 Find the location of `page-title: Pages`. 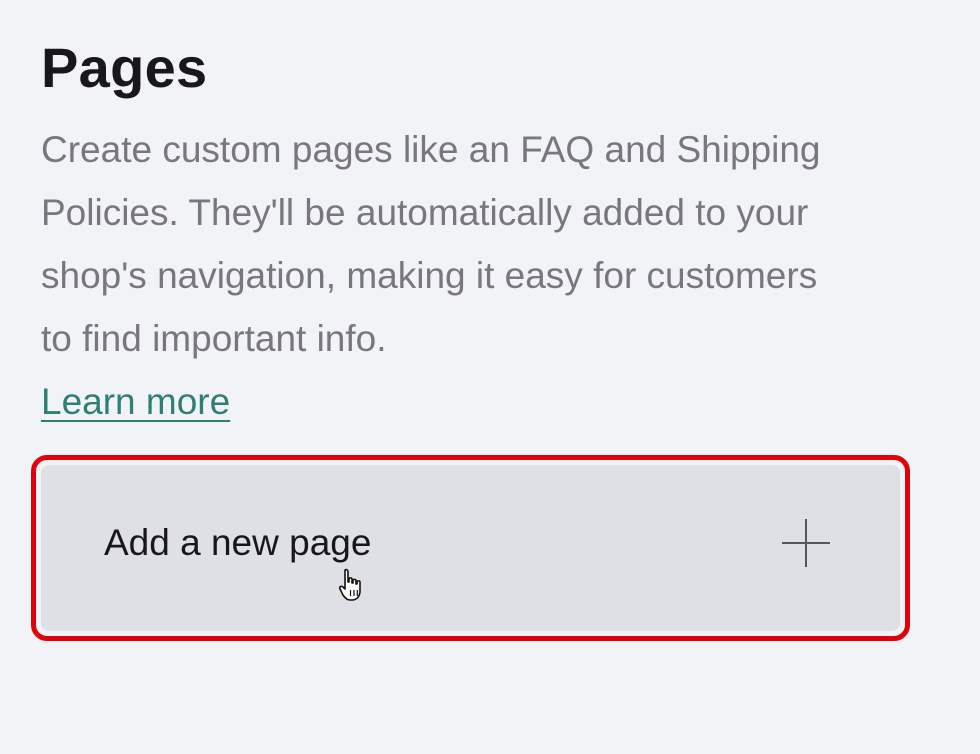

page-title: Pages is located at coordinates (124, 67).